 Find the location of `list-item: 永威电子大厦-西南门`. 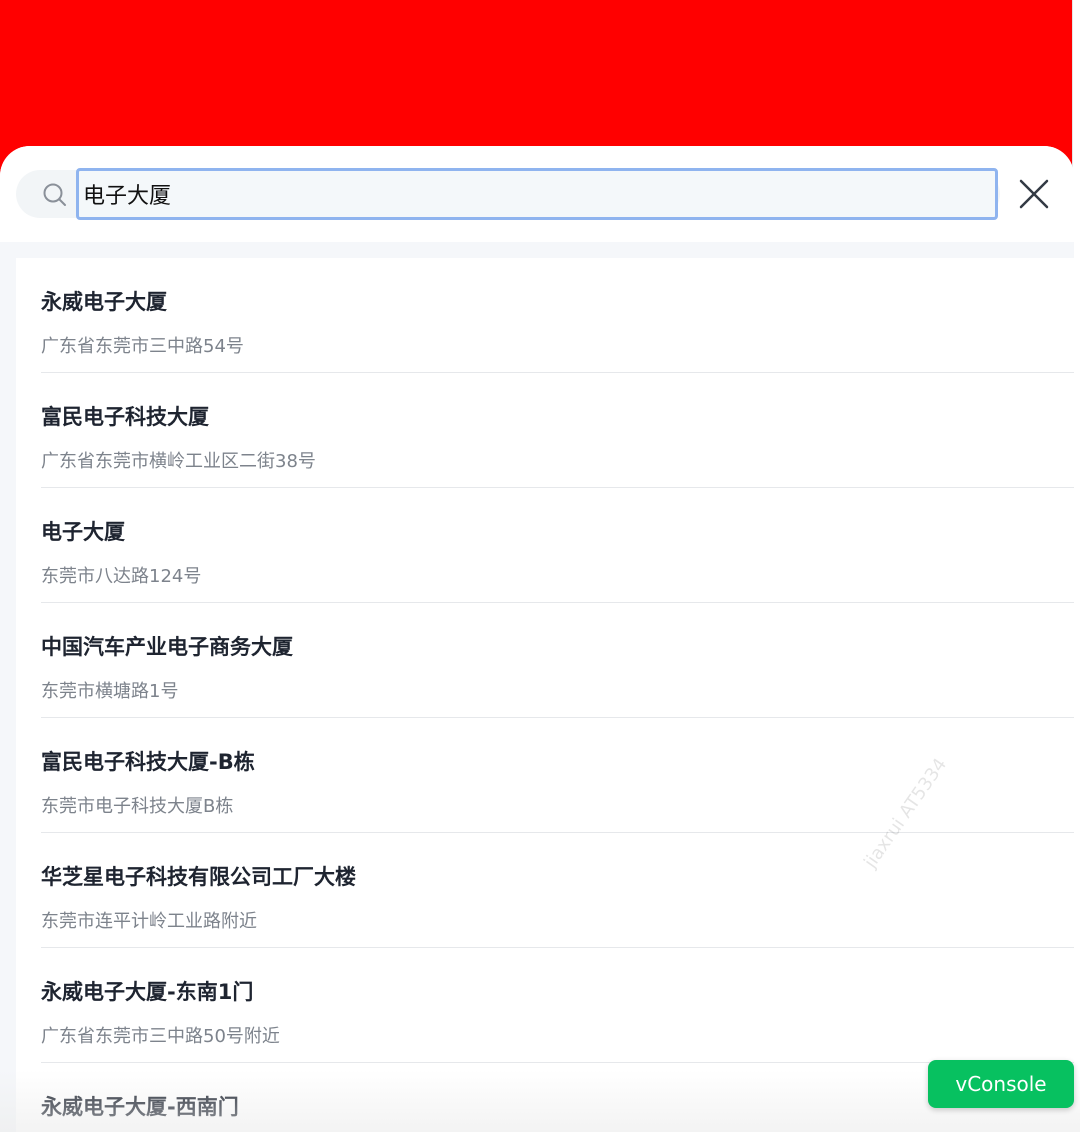

list-item: 永威电子大厦-西南门 is located at coordinates (557, 1097).